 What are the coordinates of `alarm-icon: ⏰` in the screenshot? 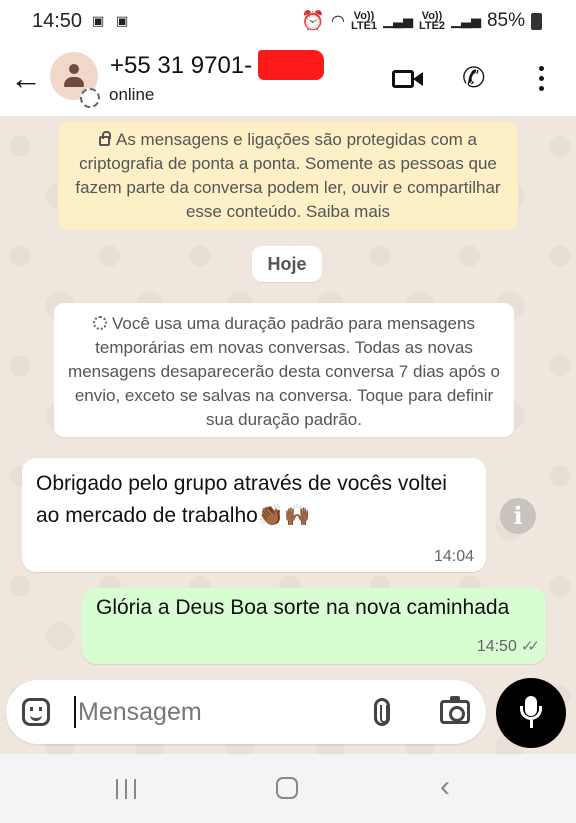 It's located at (313, 21).